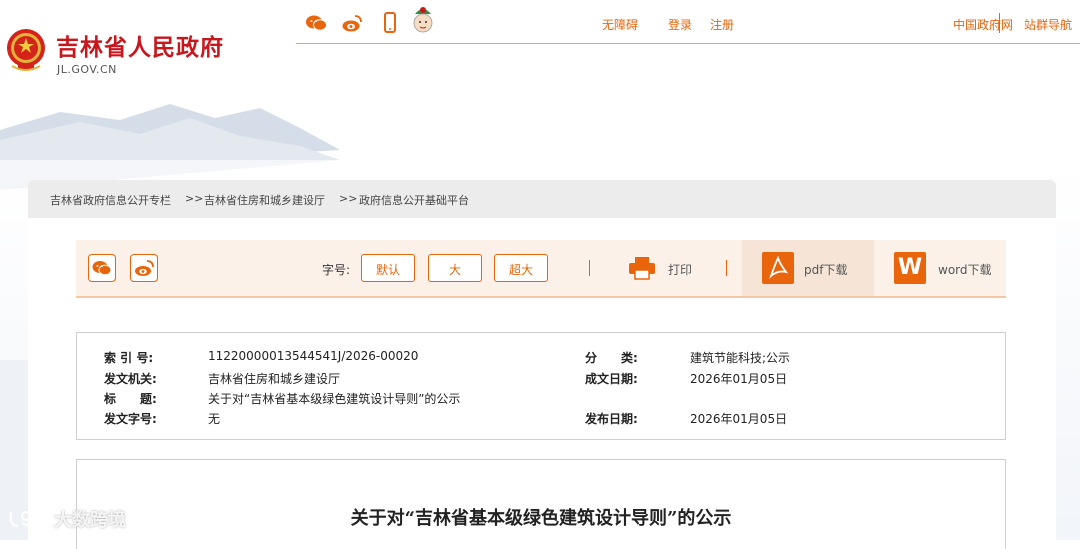 The height and width of the screenshot is (549, 1080). I want to click on breadcrumb-item-platform: 政府信息公开基础平台, so click(414, 200).